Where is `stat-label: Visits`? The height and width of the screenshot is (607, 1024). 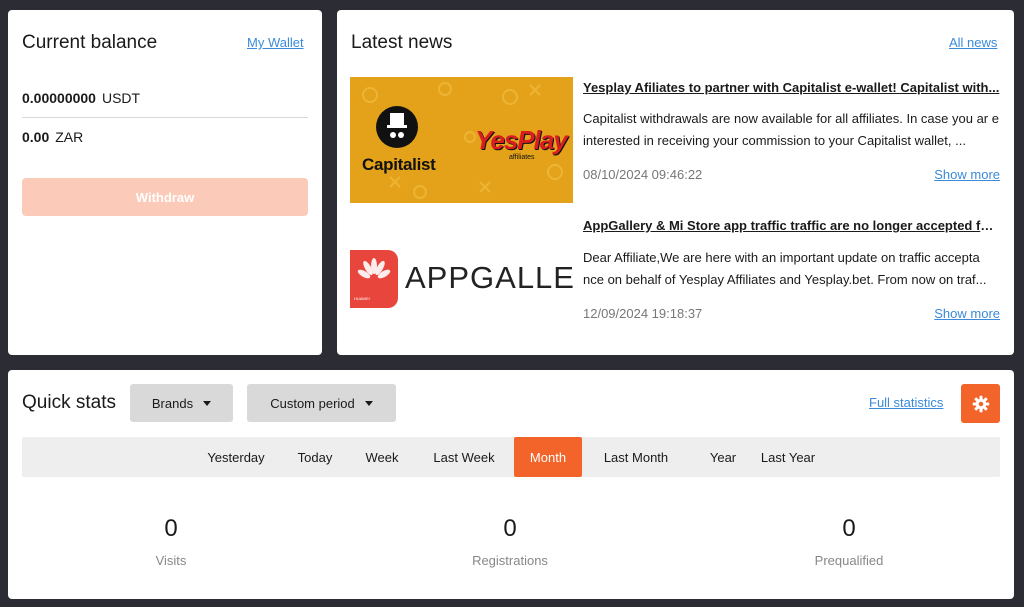 stat-label: Visits is located at coordinates (171, 560).